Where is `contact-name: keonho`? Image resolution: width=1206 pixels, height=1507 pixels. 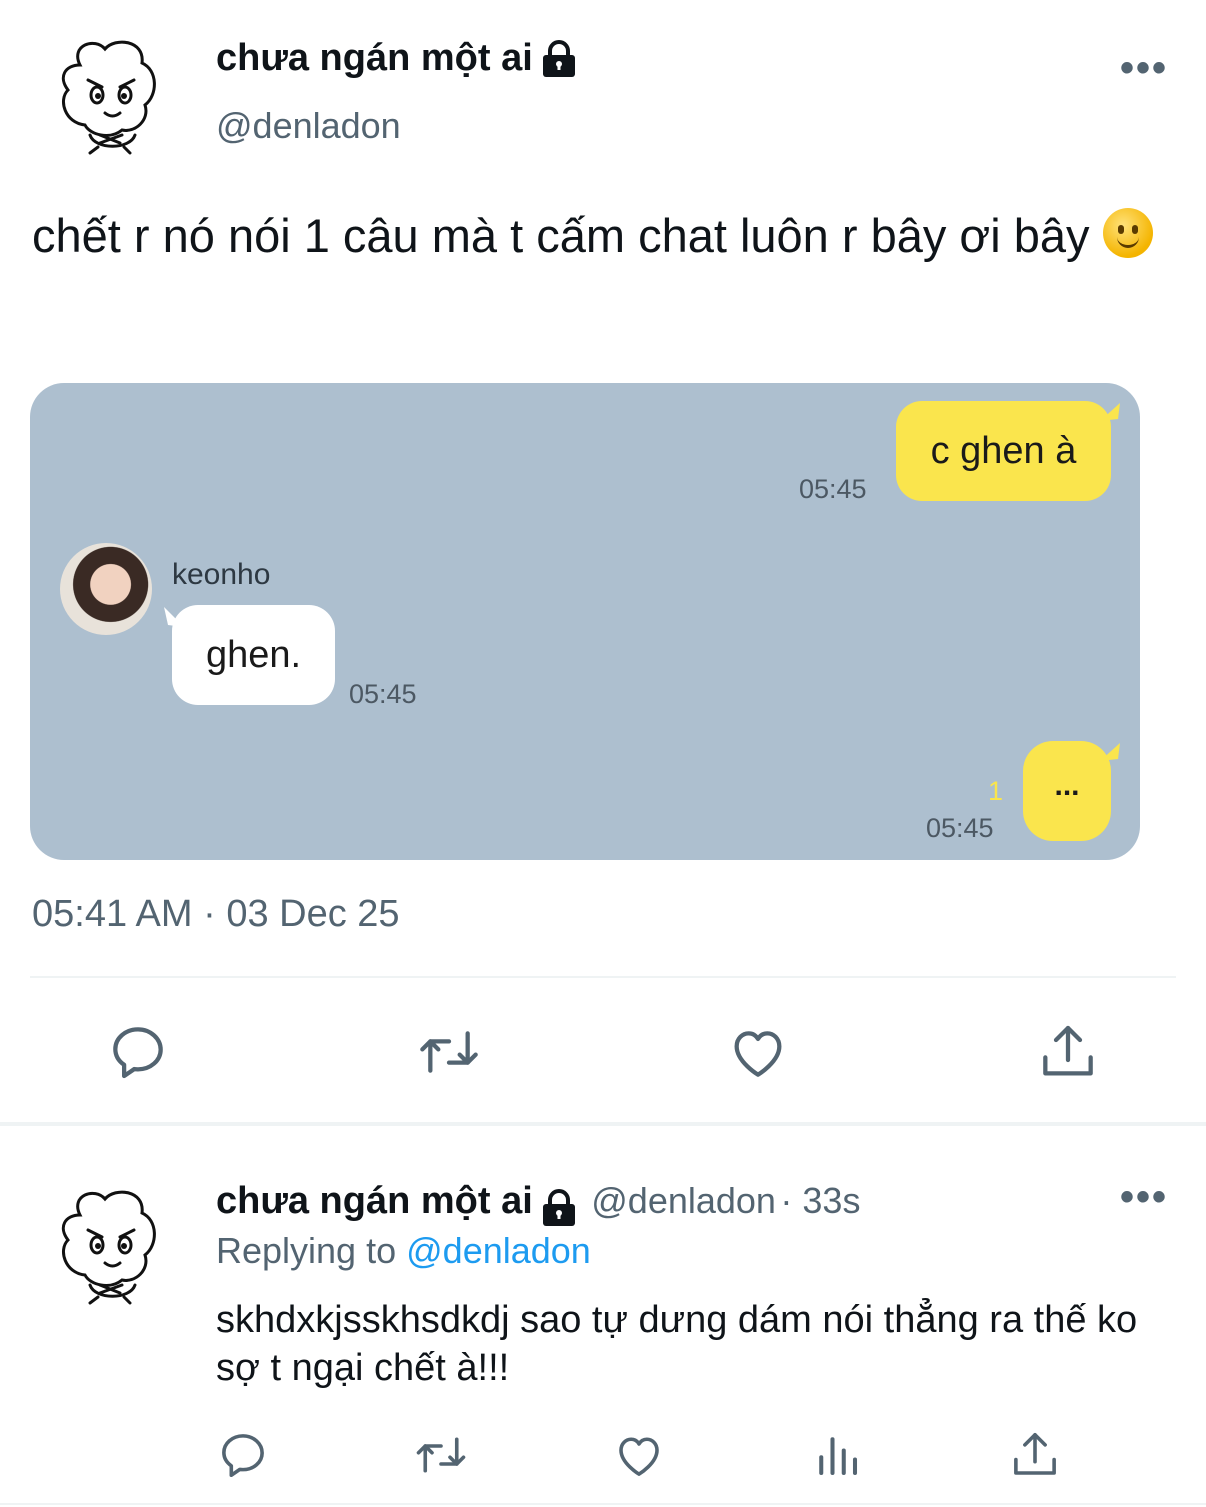
contact-name: keonho is located at coordinates (221, 574).